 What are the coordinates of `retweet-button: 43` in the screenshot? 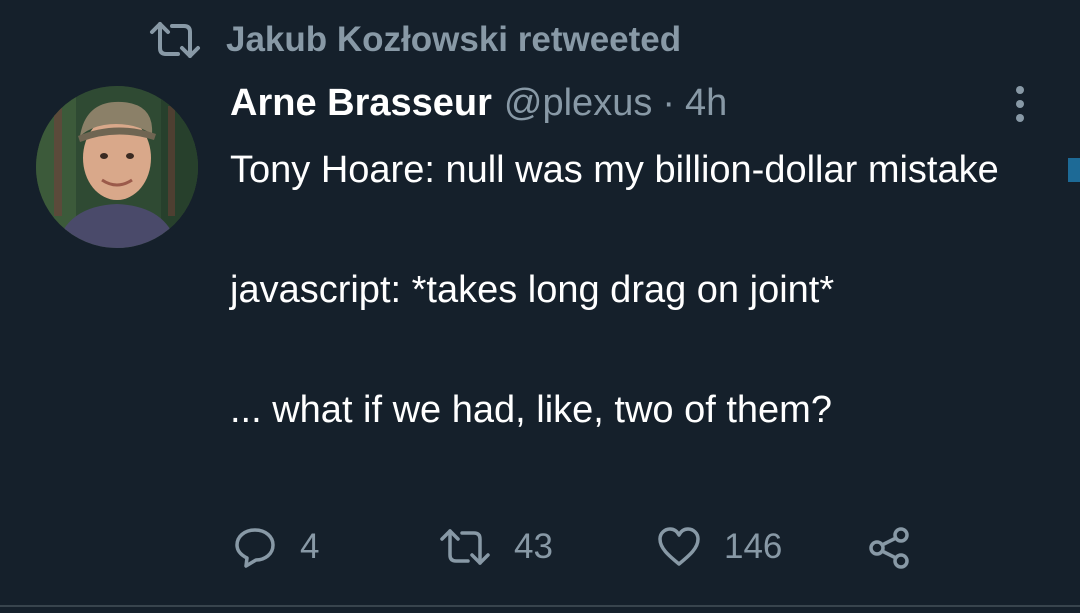 It's located at (495, 547).